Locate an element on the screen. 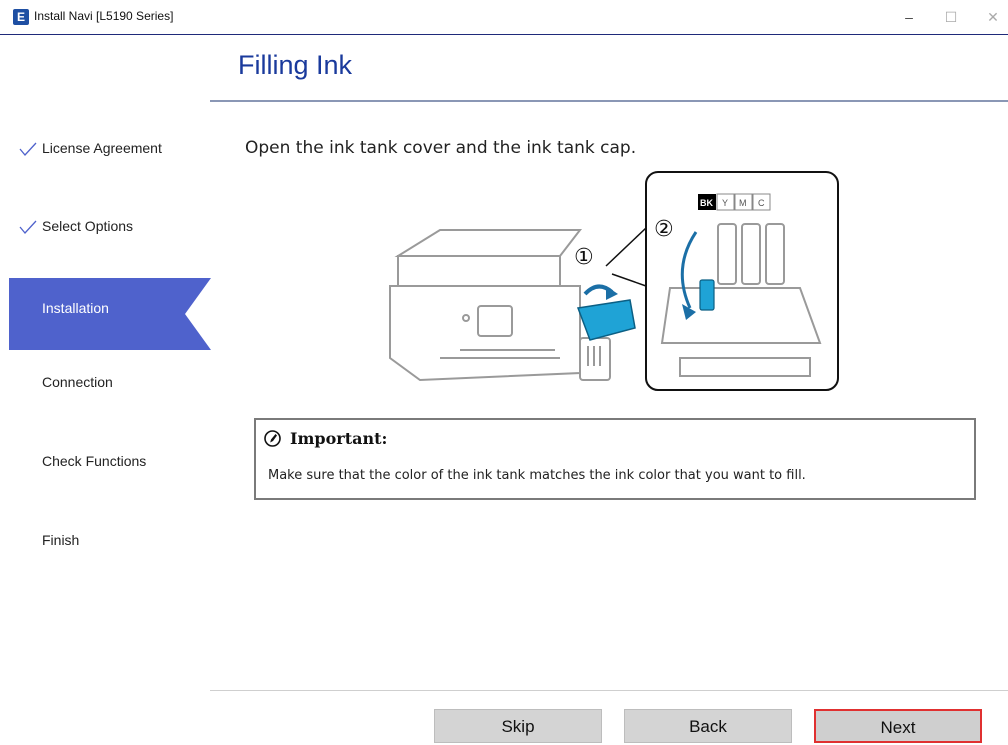  tank-label-strip: BK Y M C is located at coordinates (734, 202).